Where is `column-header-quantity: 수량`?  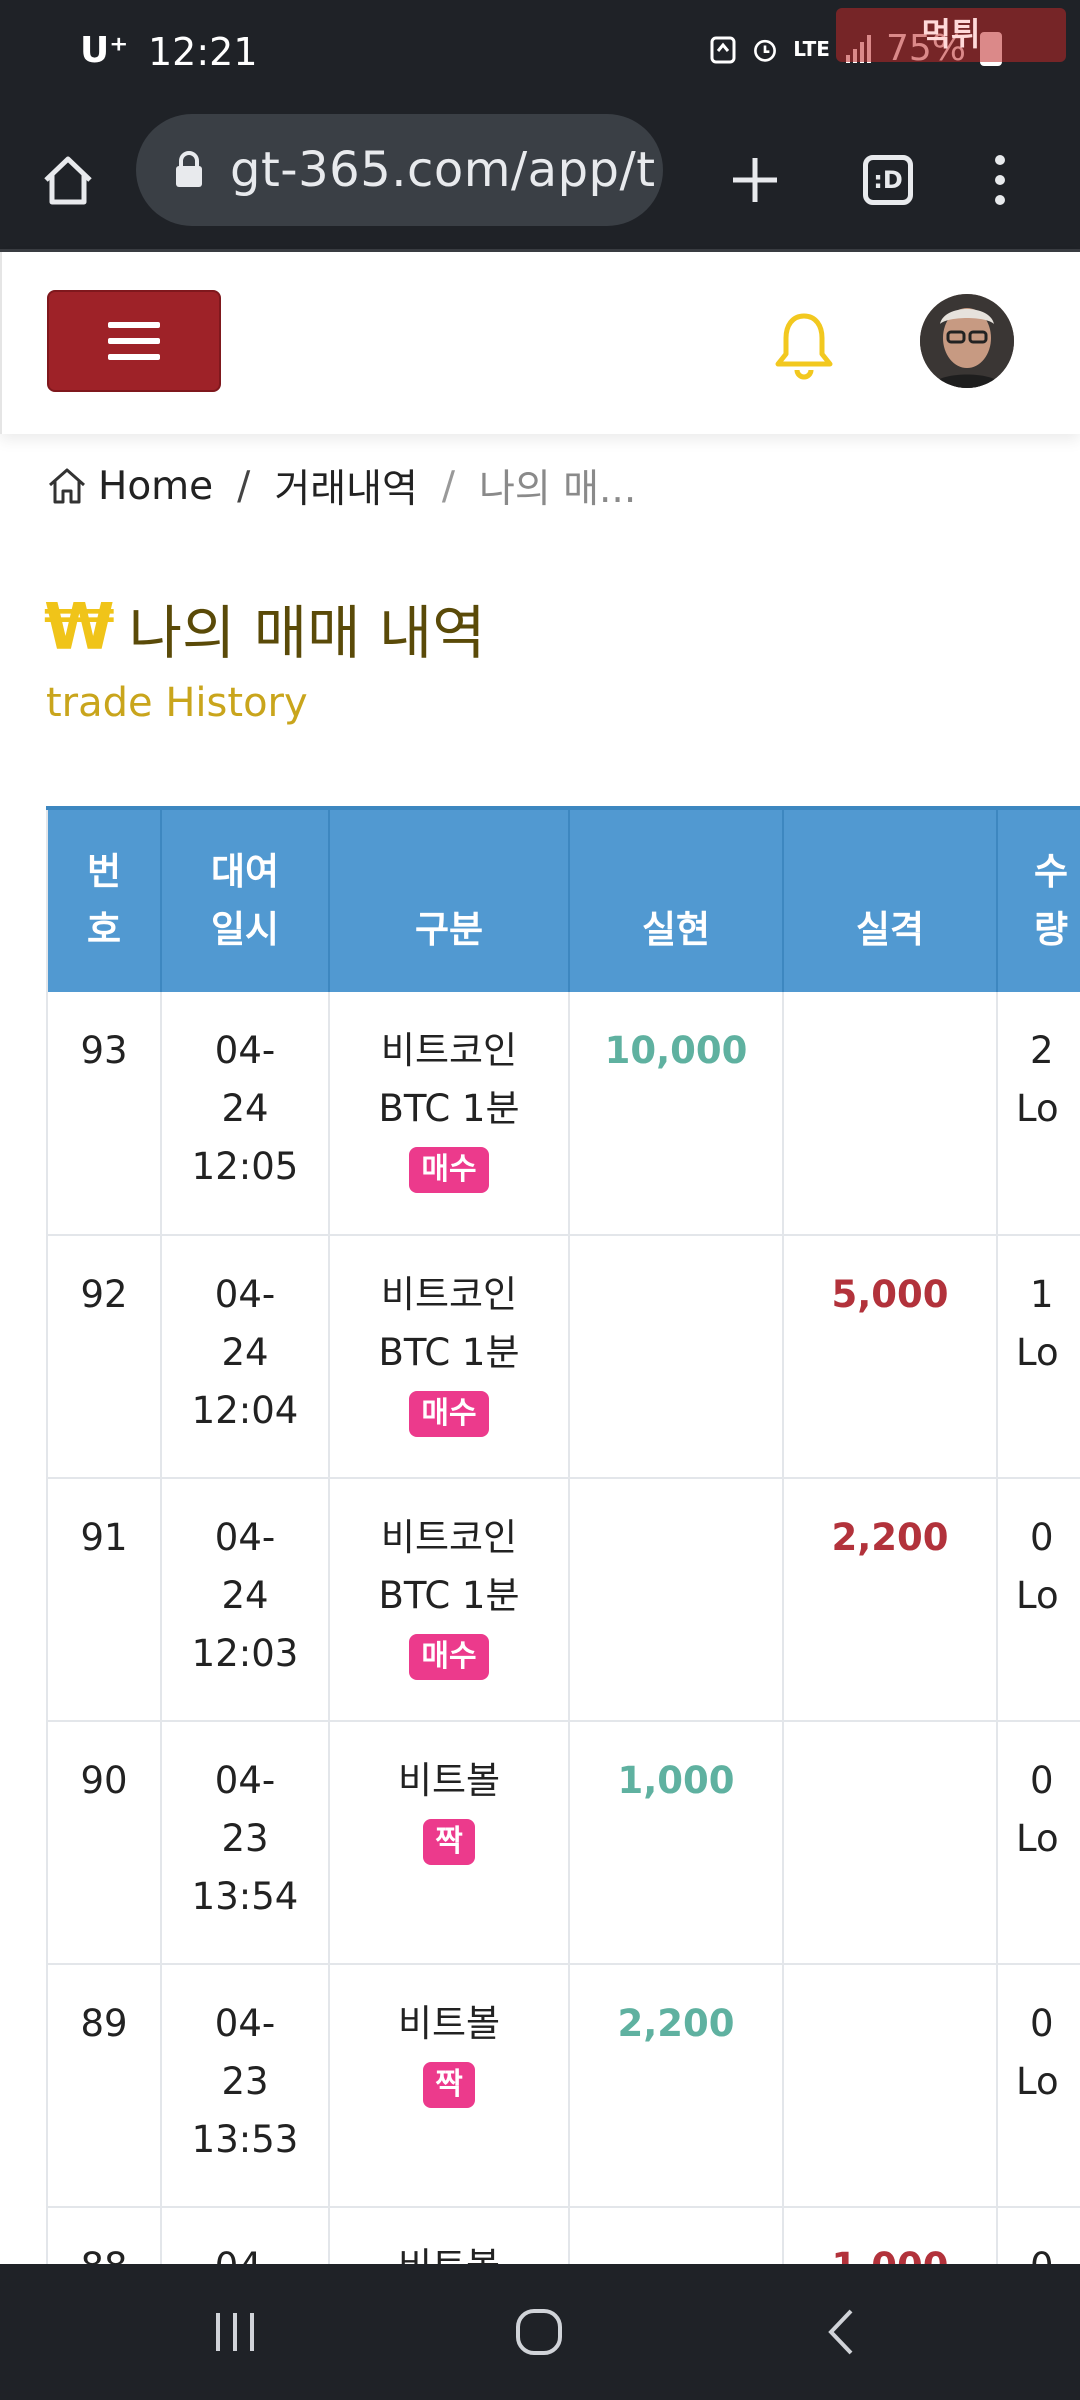
column-header-quantity: 수량 is located at coordinates (1038, 899).